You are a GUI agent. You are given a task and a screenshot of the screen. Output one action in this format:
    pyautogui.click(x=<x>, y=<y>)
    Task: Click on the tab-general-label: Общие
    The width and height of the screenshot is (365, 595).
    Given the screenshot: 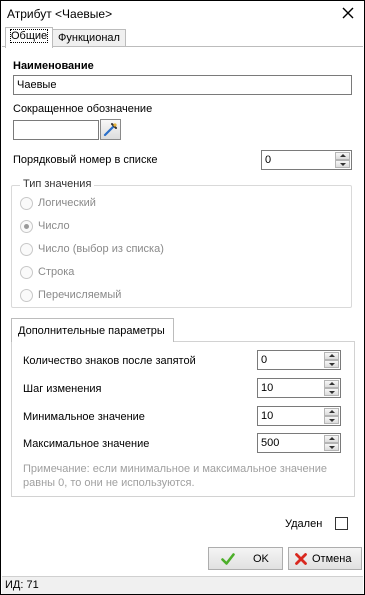 What is the action you would take?
    pyautogui.click(x=29, y=36)
    